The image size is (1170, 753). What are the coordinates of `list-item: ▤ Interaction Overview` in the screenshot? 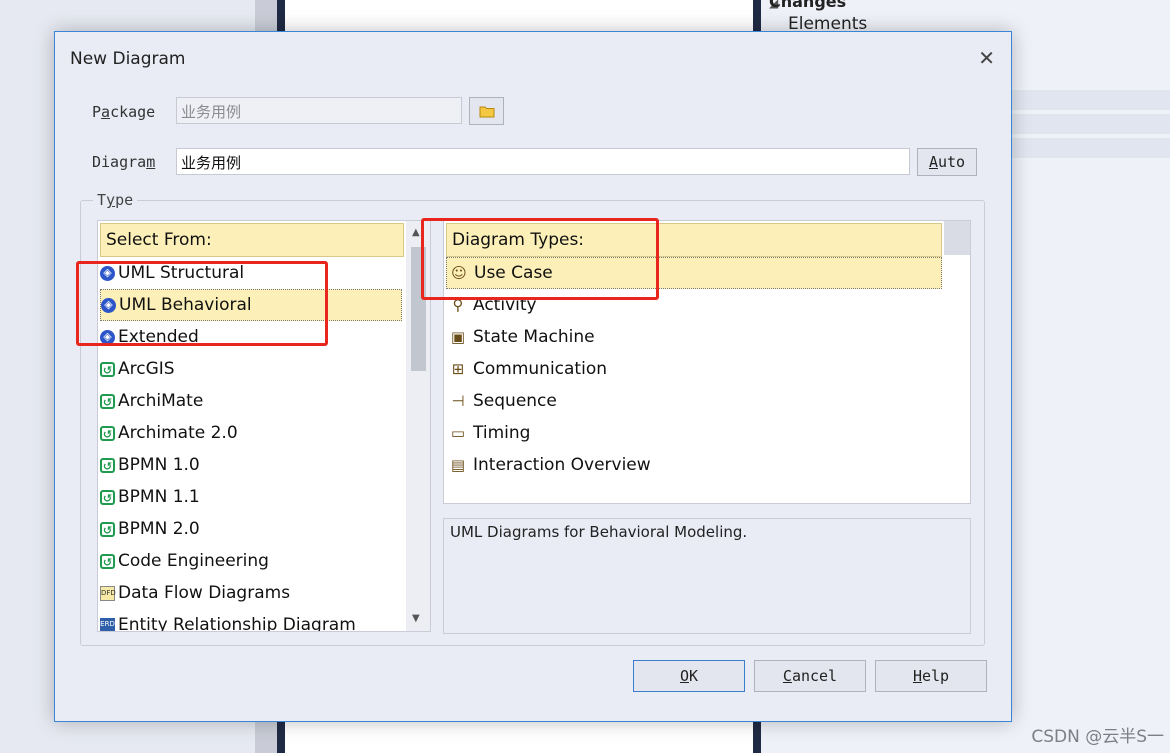 It's located at (694, 465).